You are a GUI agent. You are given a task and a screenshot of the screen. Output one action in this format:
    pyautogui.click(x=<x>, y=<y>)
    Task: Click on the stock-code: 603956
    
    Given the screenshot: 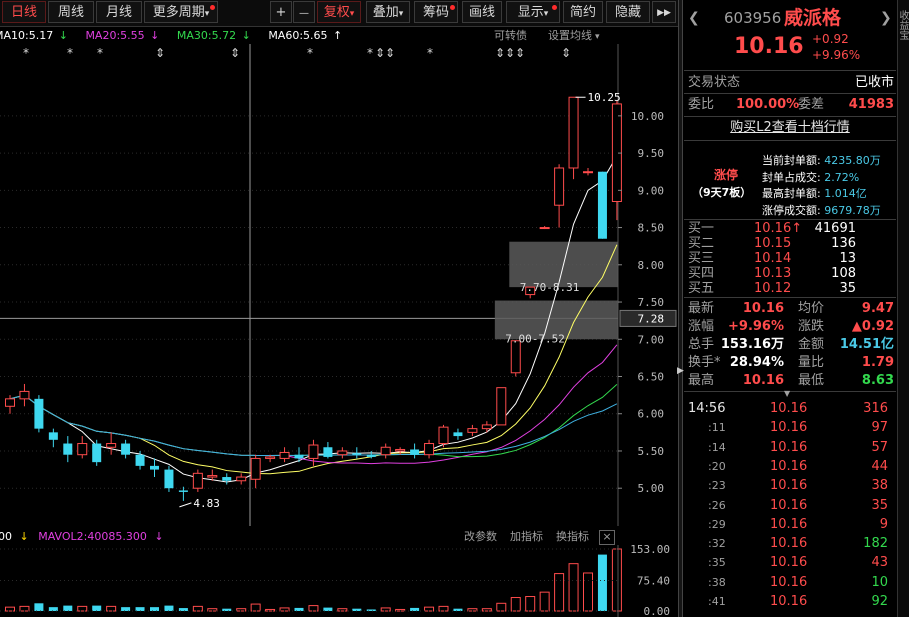 What is the action you would take?
    pyautogui.click(x=753, y=18)
    